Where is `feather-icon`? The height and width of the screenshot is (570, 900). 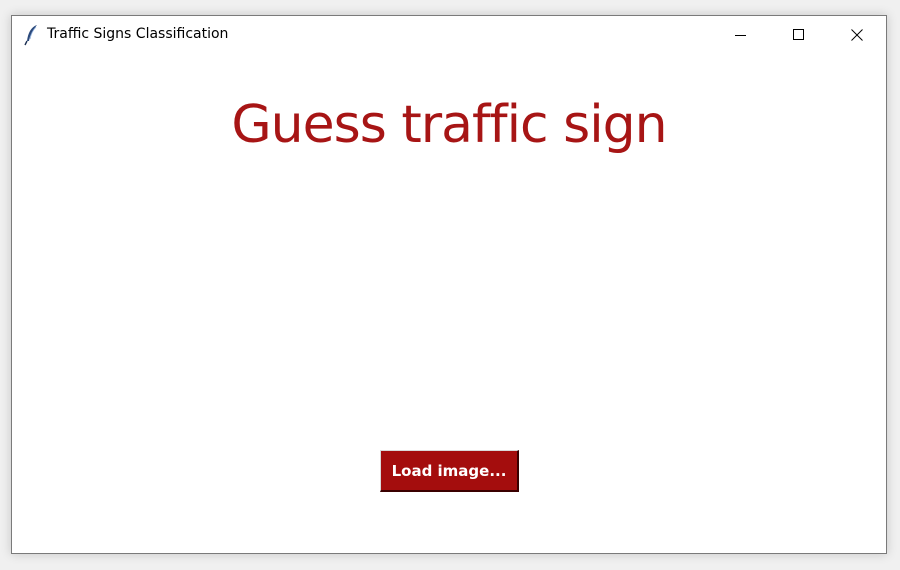 feather-icon is located at coordinates (32, 35).